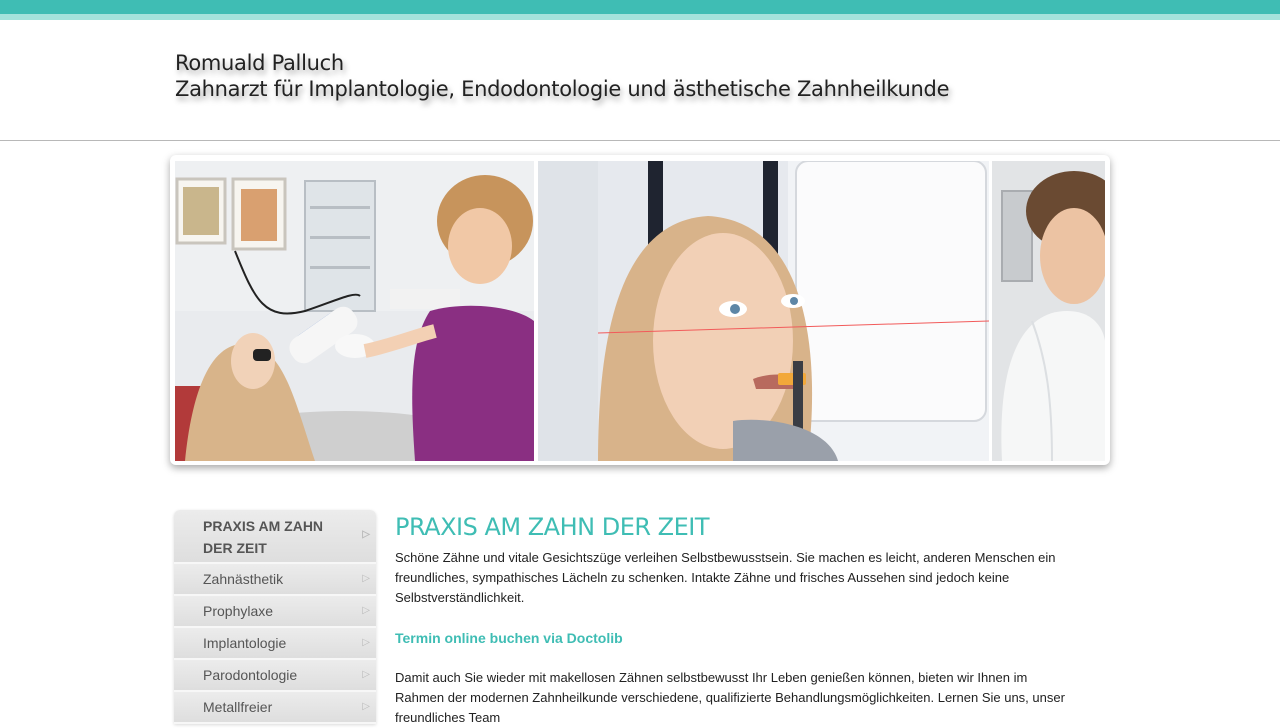 This screenshot has width=1280, height=728. I want to click on sidebar-item-label: PRAXIS AM ZAHN DER ZEIT, so click(263, 537).